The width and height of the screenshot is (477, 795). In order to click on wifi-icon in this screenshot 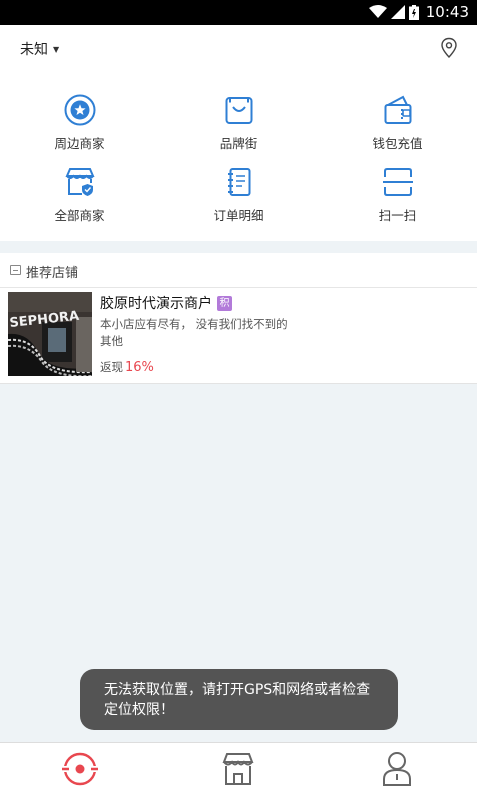, I will do `click(377, 11)`.